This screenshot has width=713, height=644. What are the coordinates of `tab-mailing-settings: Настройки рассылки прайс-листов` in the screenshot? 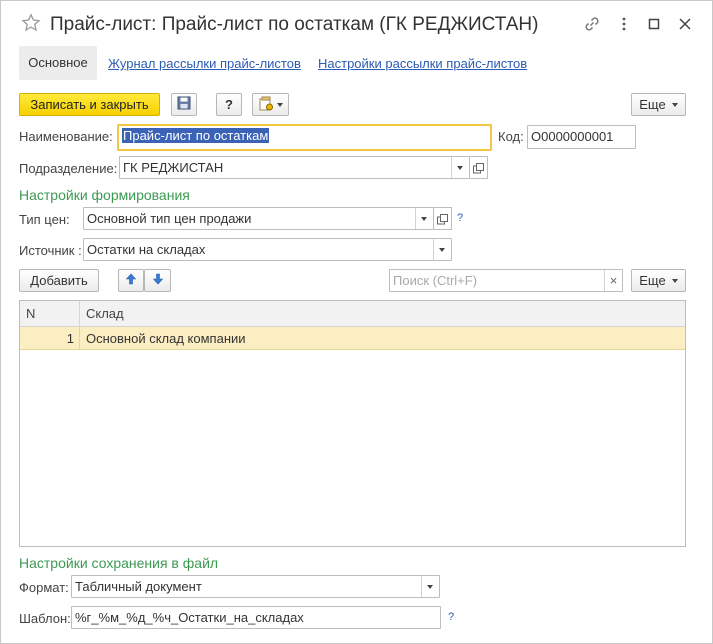 It's located at (422, 63).